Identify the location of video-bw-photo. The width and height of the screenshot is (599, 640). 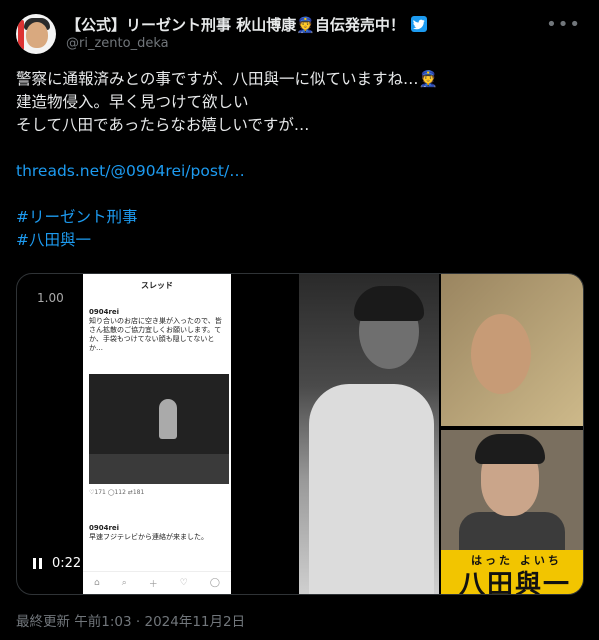
(369, 434).